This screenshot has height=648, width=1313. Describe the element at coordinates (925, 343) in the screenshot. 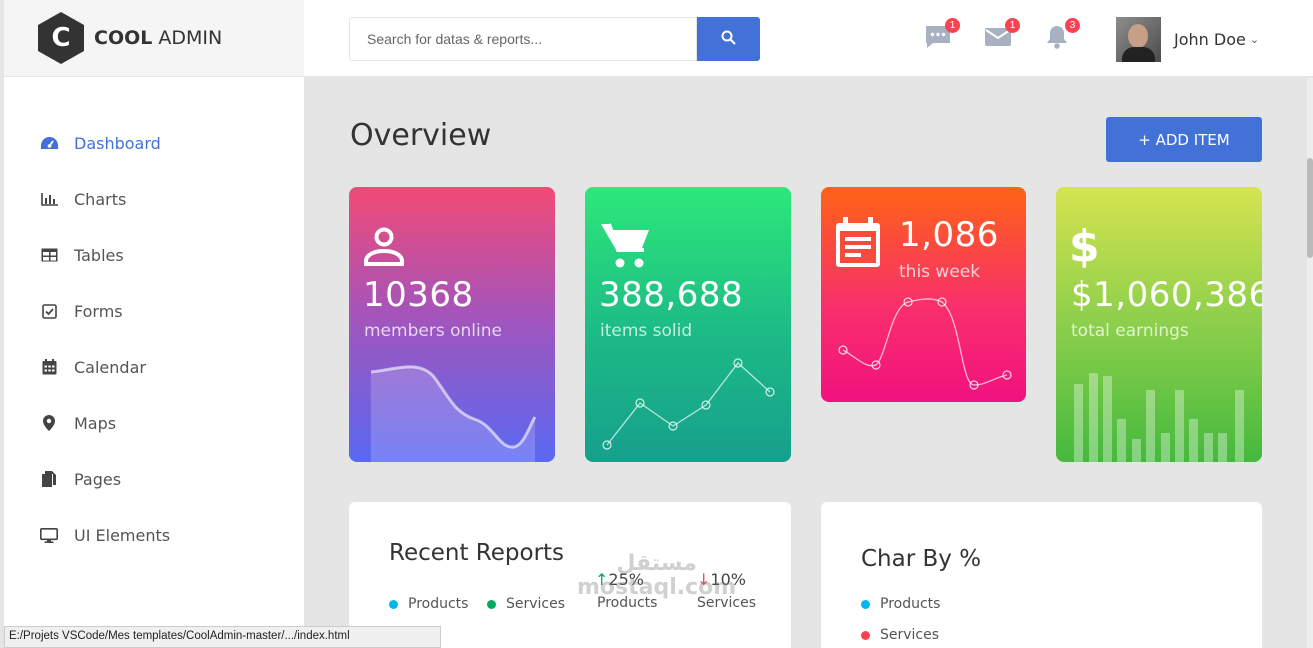

I see `week-line-chart` at that location.